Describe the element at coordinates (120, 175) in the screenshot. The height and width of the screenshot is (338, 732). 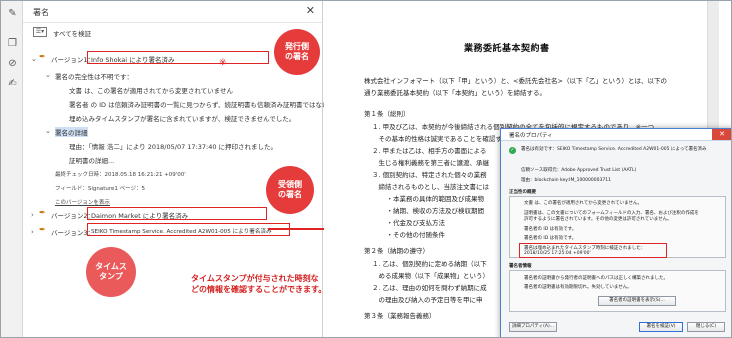
I see `sig1-last-check: 最終チェック日時：2018.05.18 16:21:21 +09'00'` at that location.